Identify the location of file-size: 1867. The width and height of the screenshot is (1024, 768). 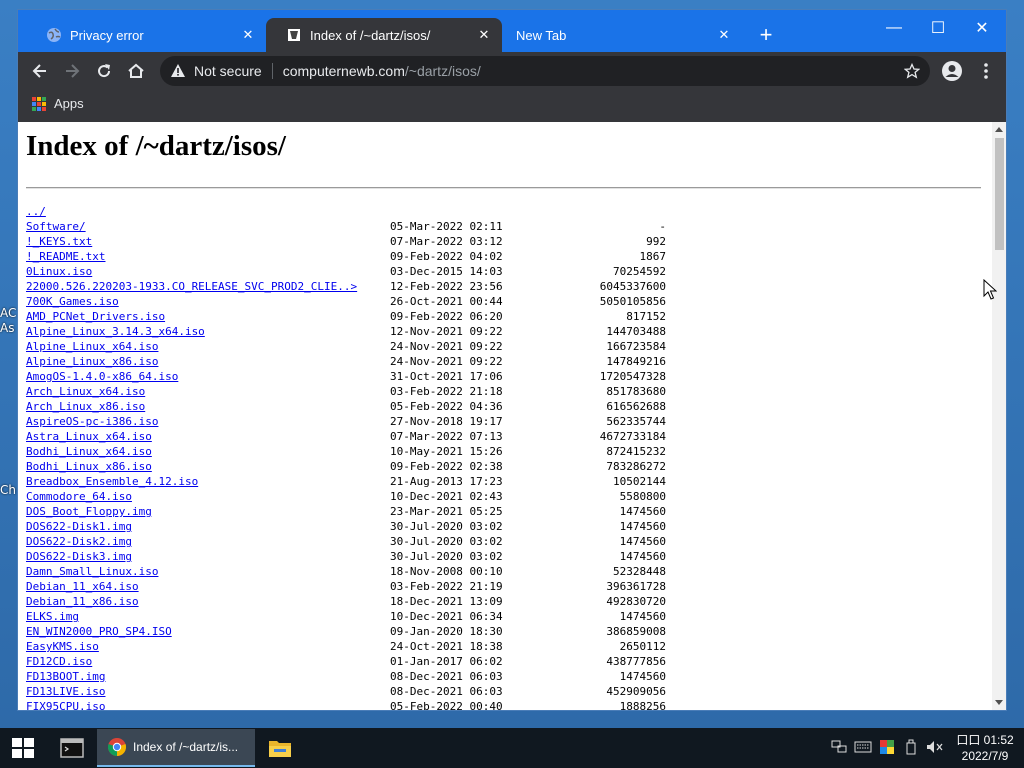
(653, 256).